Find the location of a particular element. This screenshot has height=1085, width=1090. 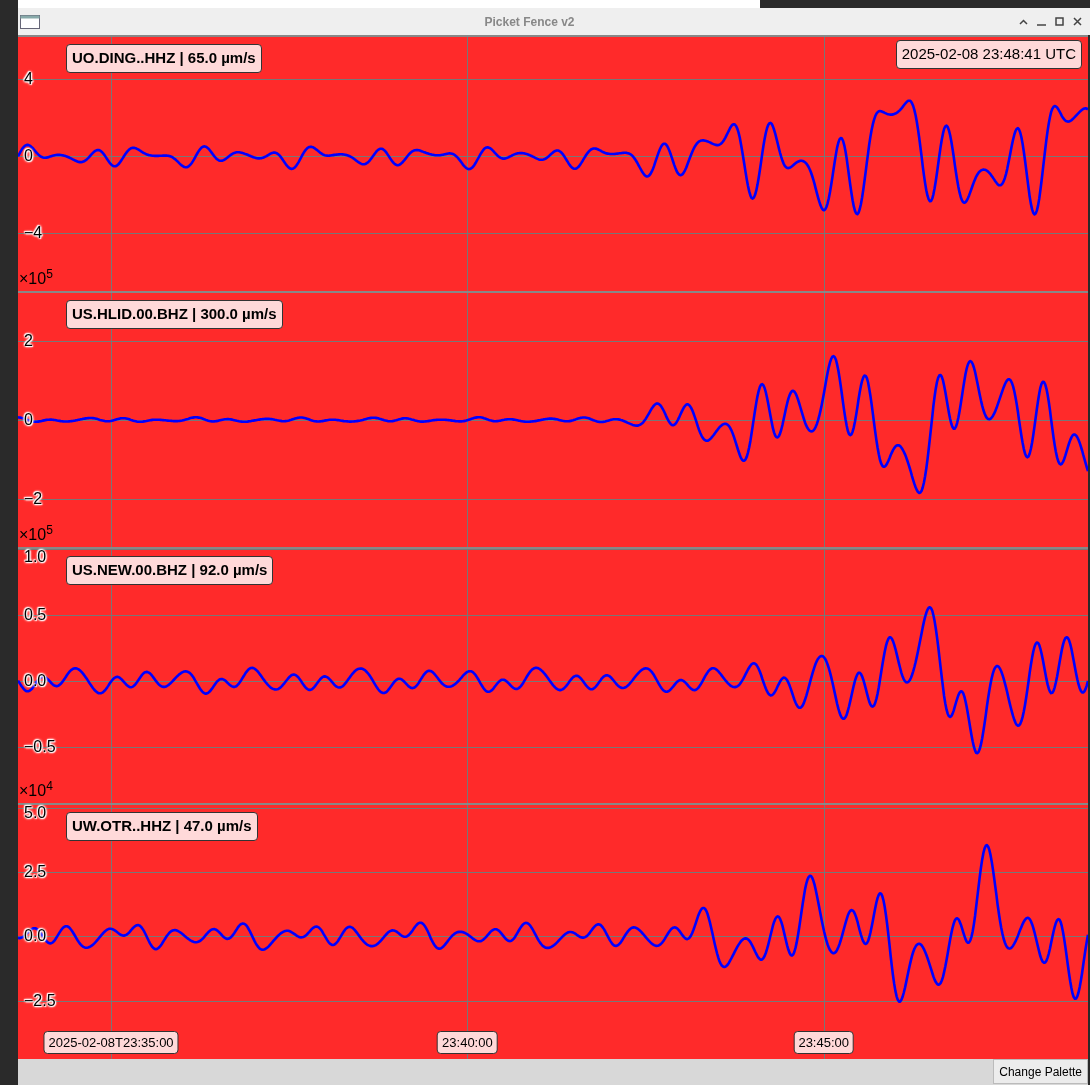

y-tick-label: 0 is located at coordinates (28, 156).